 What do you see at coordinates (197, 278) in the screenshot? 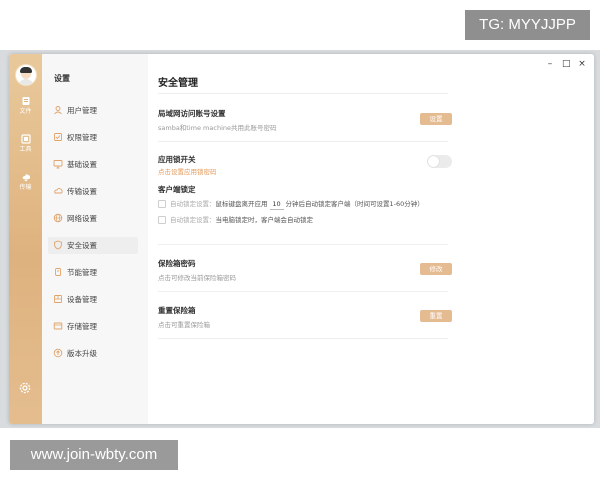
I see `safe-password-desc: 点击可修改当前保险箱密码` at bounding box center [197, 278].